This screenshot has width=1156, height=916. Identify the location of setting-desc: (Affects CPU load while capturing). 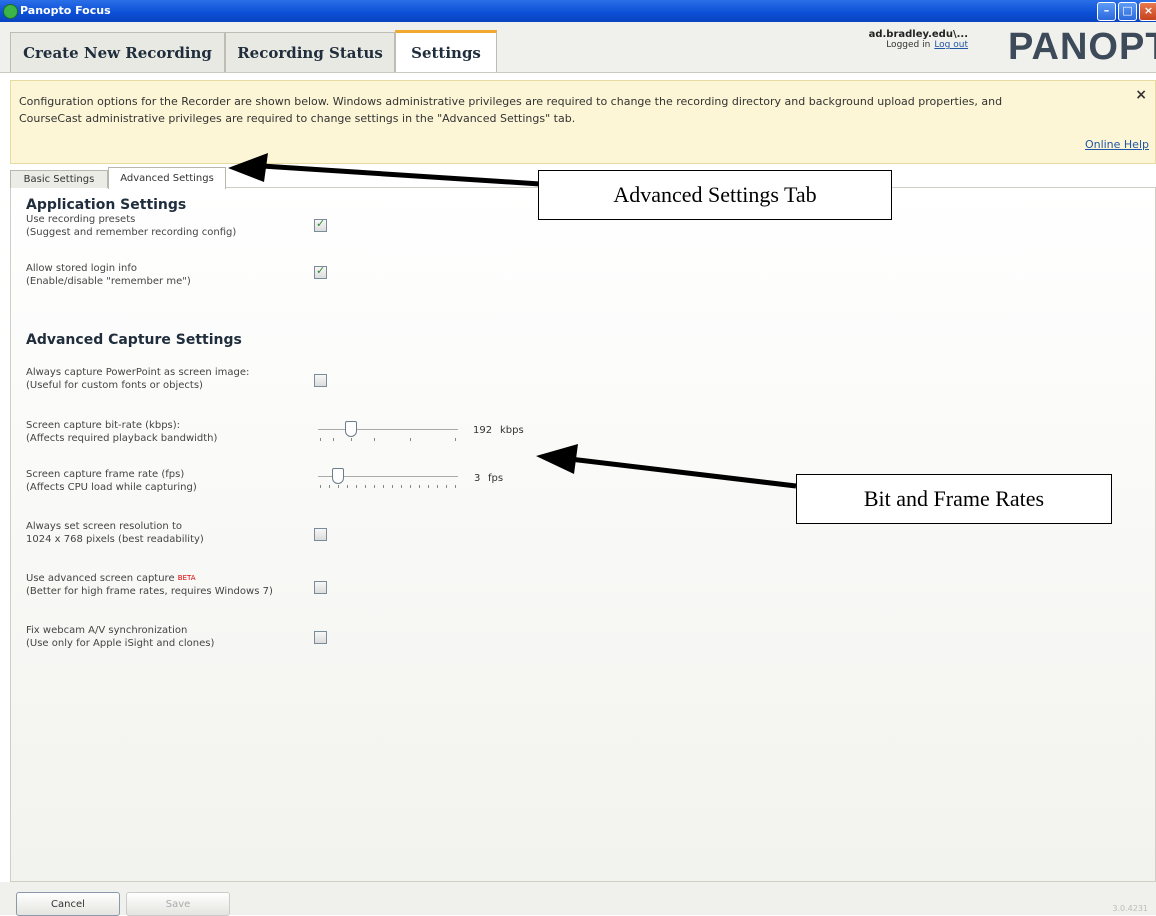
(111, 487).